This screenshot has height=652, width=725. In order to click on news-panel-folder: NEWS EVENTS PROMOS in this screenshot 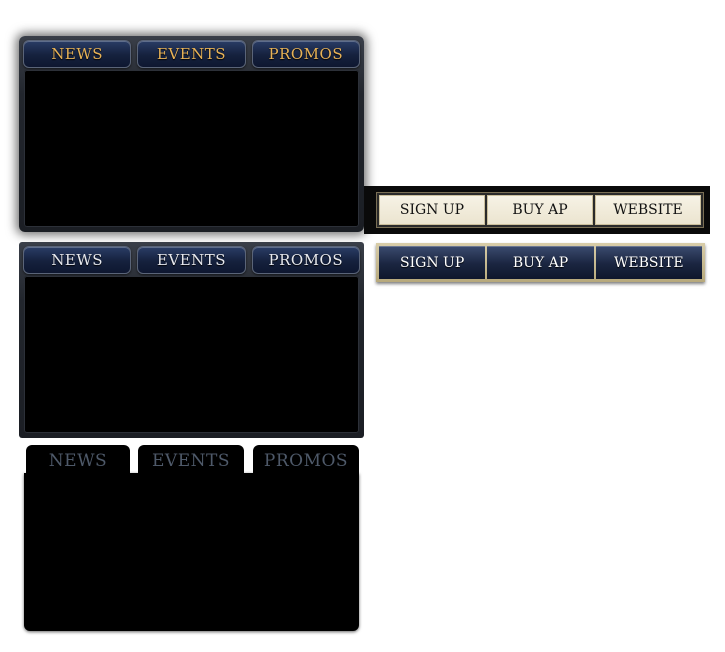, I will do `click(192, 539)`.